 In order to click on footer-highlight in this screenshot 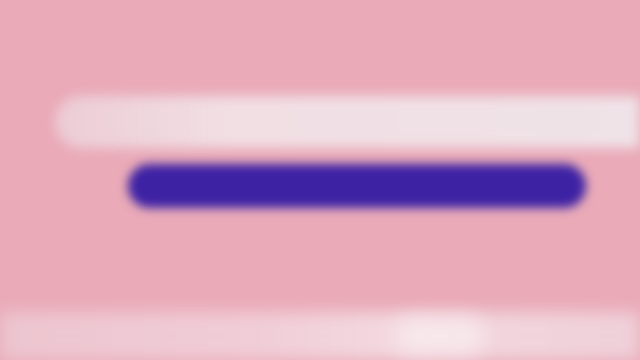, I will do `click(440, 336)`.